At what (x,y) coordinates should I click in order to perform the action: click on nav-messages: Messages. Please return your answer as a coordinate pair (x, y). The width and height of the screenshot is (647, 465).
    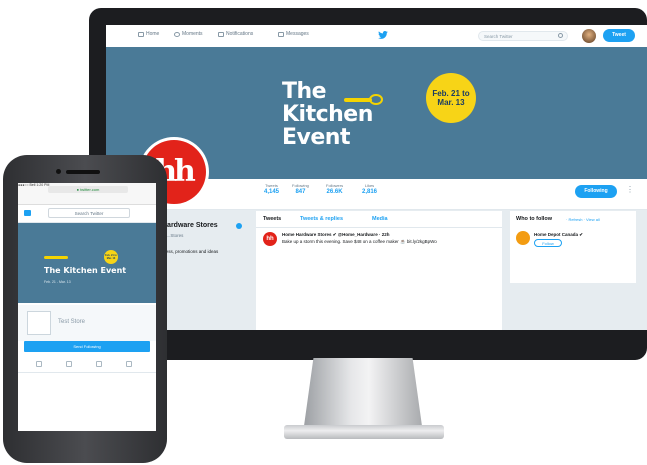
    Looking at the image, I should click on (293, 34).